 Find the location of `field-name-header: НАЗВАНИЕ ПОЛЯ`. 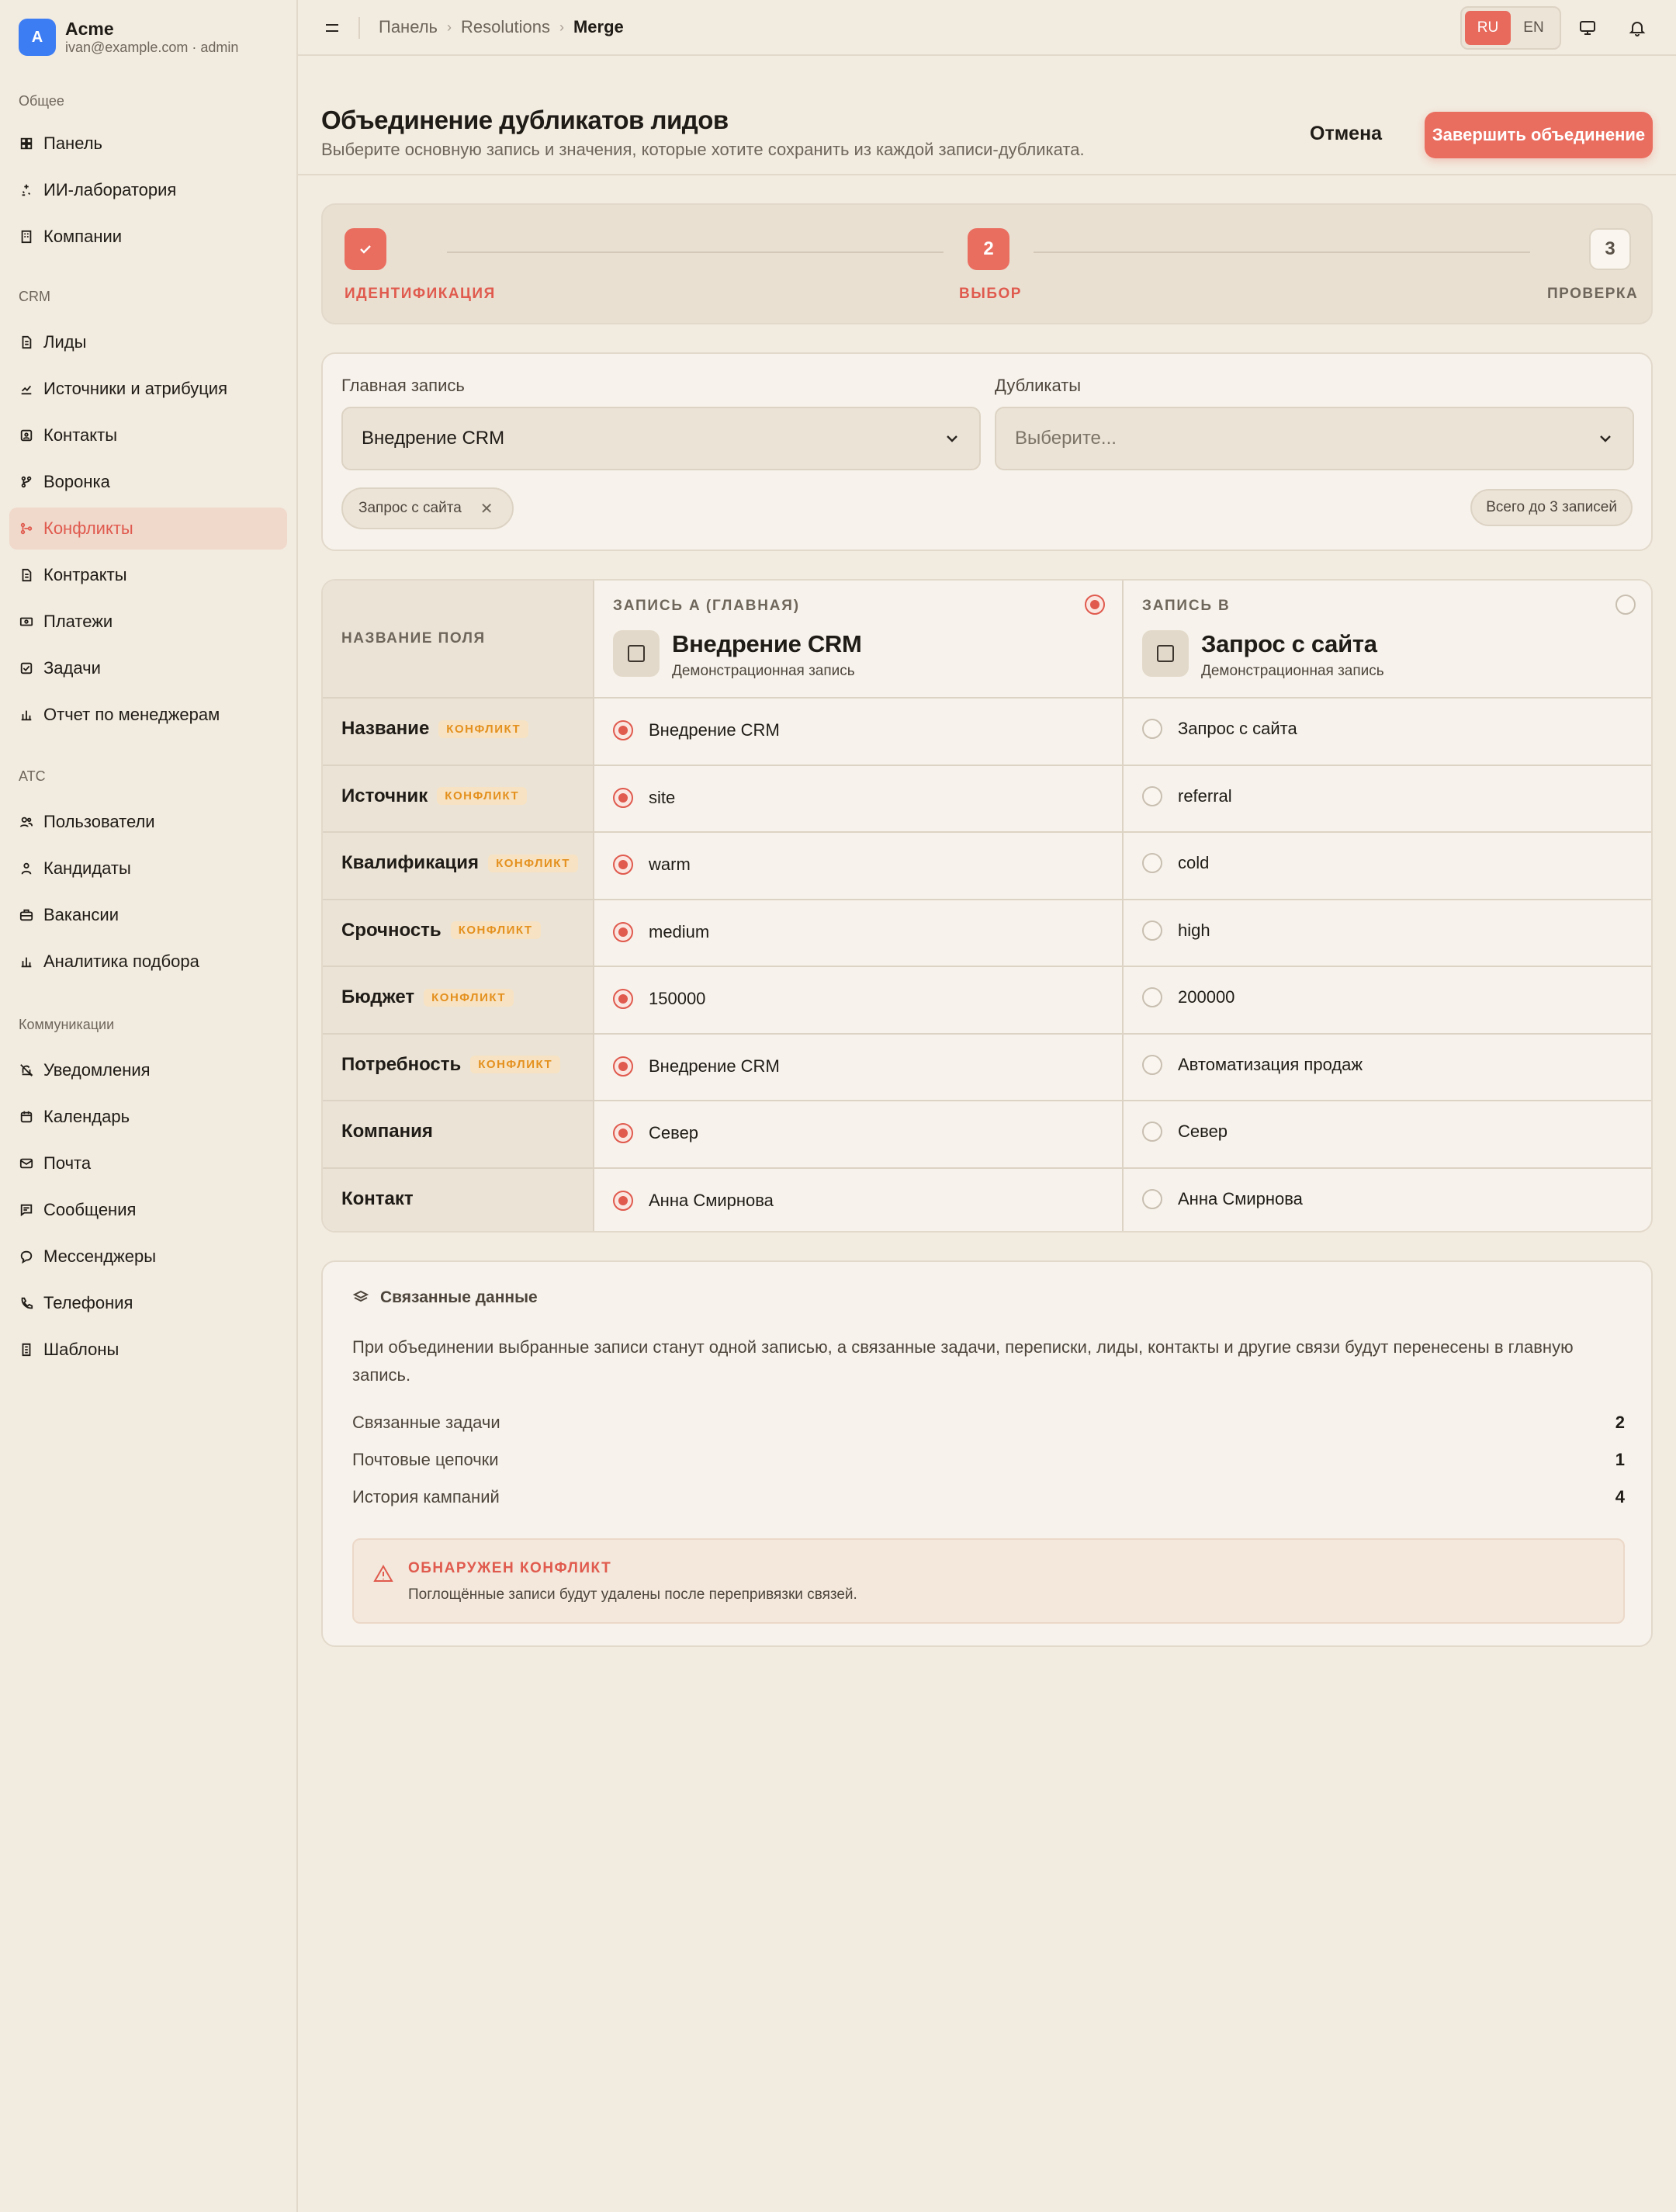

field-name-header: НАЗВАНИЕ ПОЛЯ is located at coordinates (413, 639).